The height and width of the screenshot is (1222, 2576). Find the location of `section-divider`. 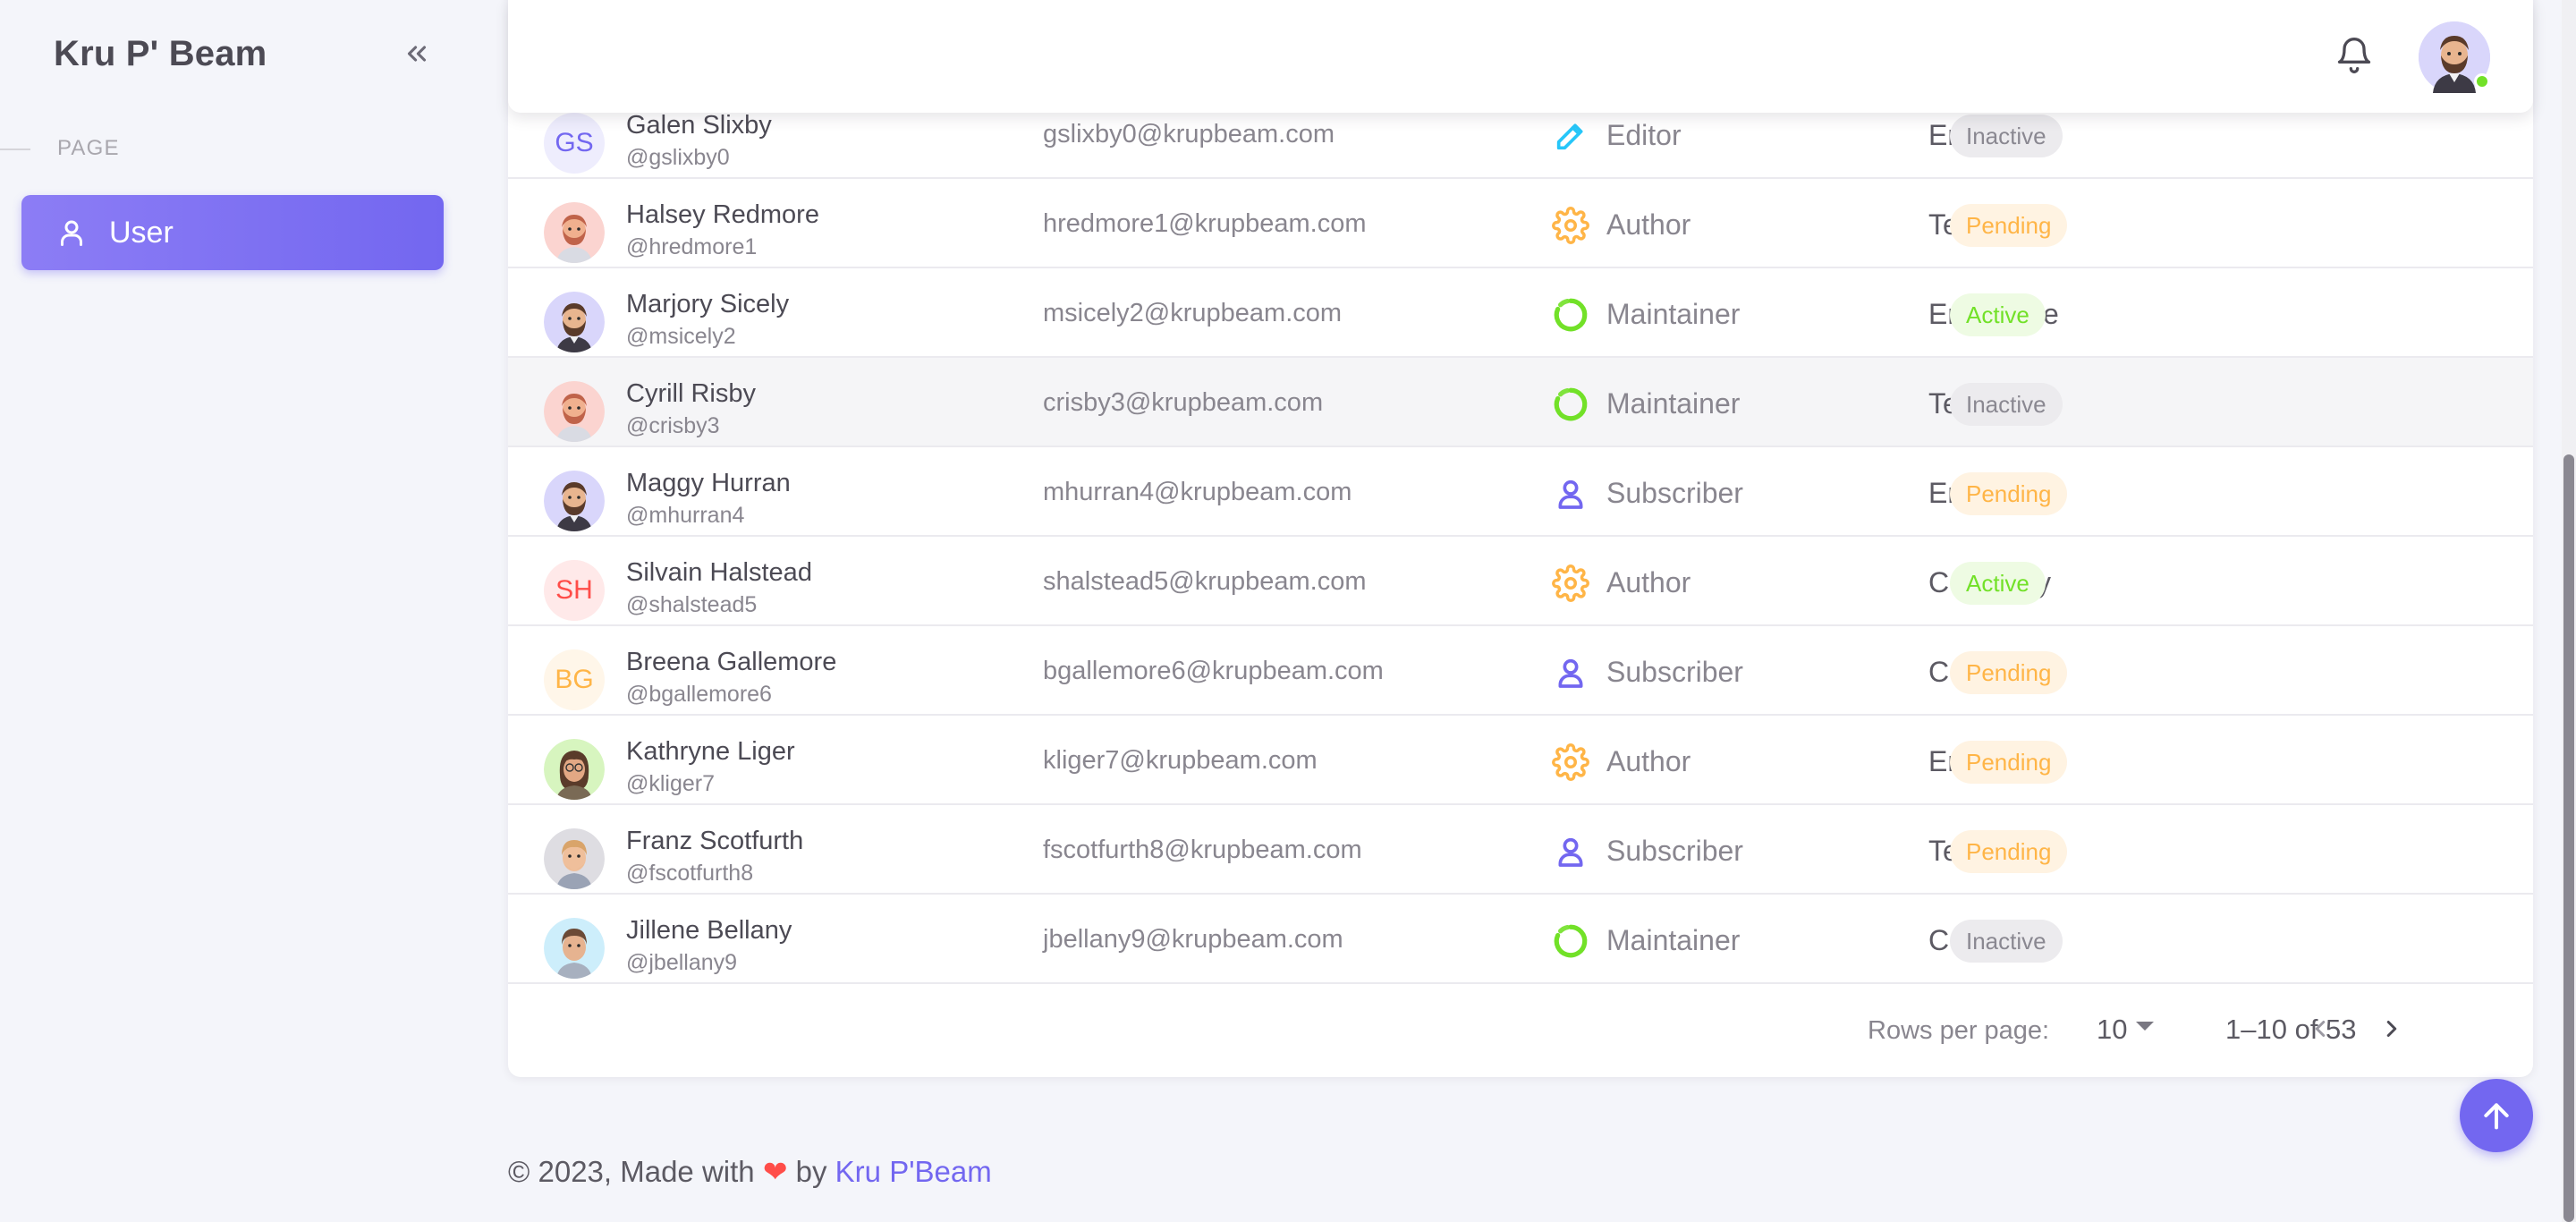

section-divider is located at coordinates (15, 149).